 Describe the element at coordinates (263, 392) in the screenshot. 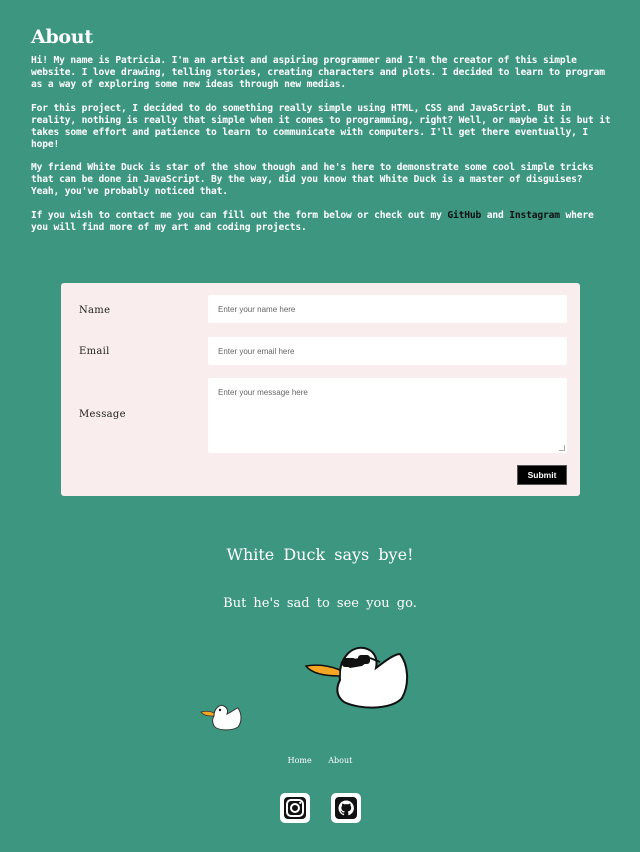

I see `message-placeholder: Enter your message here` at that location.